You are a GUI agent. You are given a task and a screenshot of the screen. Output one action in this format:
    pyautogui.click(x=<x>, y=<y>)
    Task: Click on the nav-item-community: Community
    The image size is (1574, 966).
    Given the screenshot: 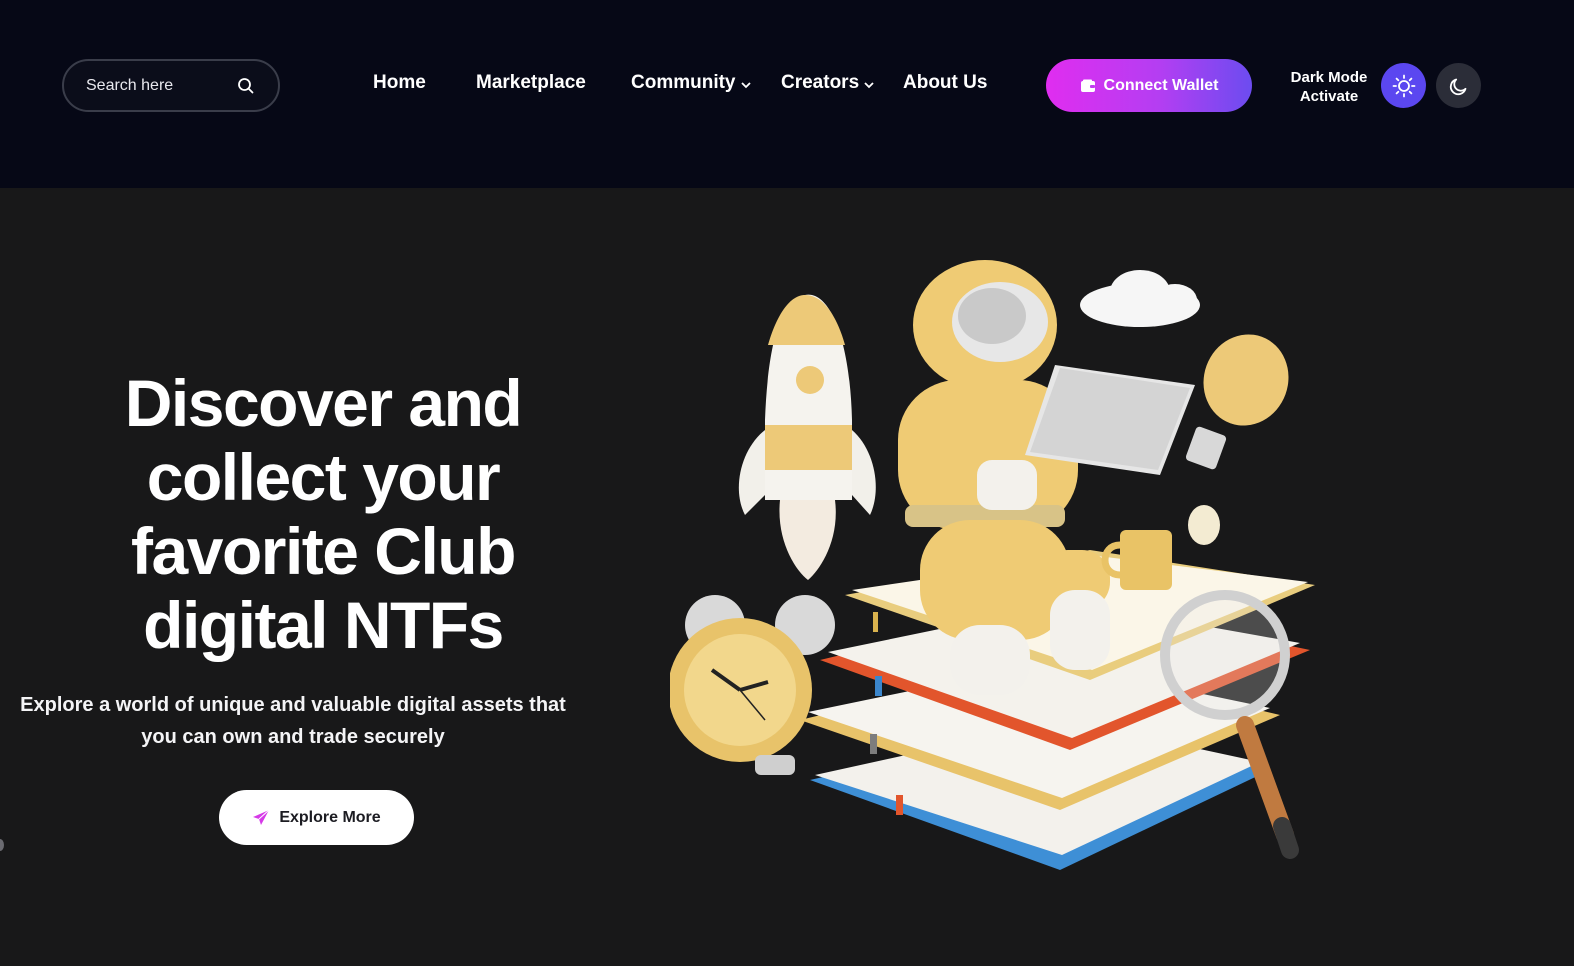 What is the action you would take?
    pyautogui.click(x=691, y=83)
    